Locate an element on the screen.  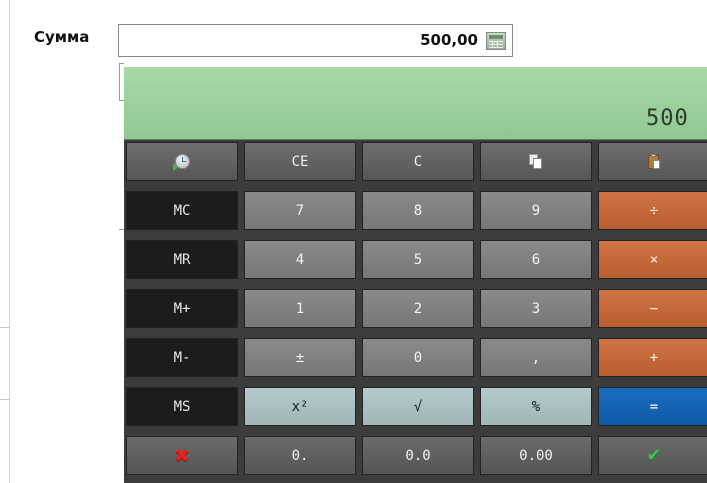
copy-icon is located at coordinates (536, 161).